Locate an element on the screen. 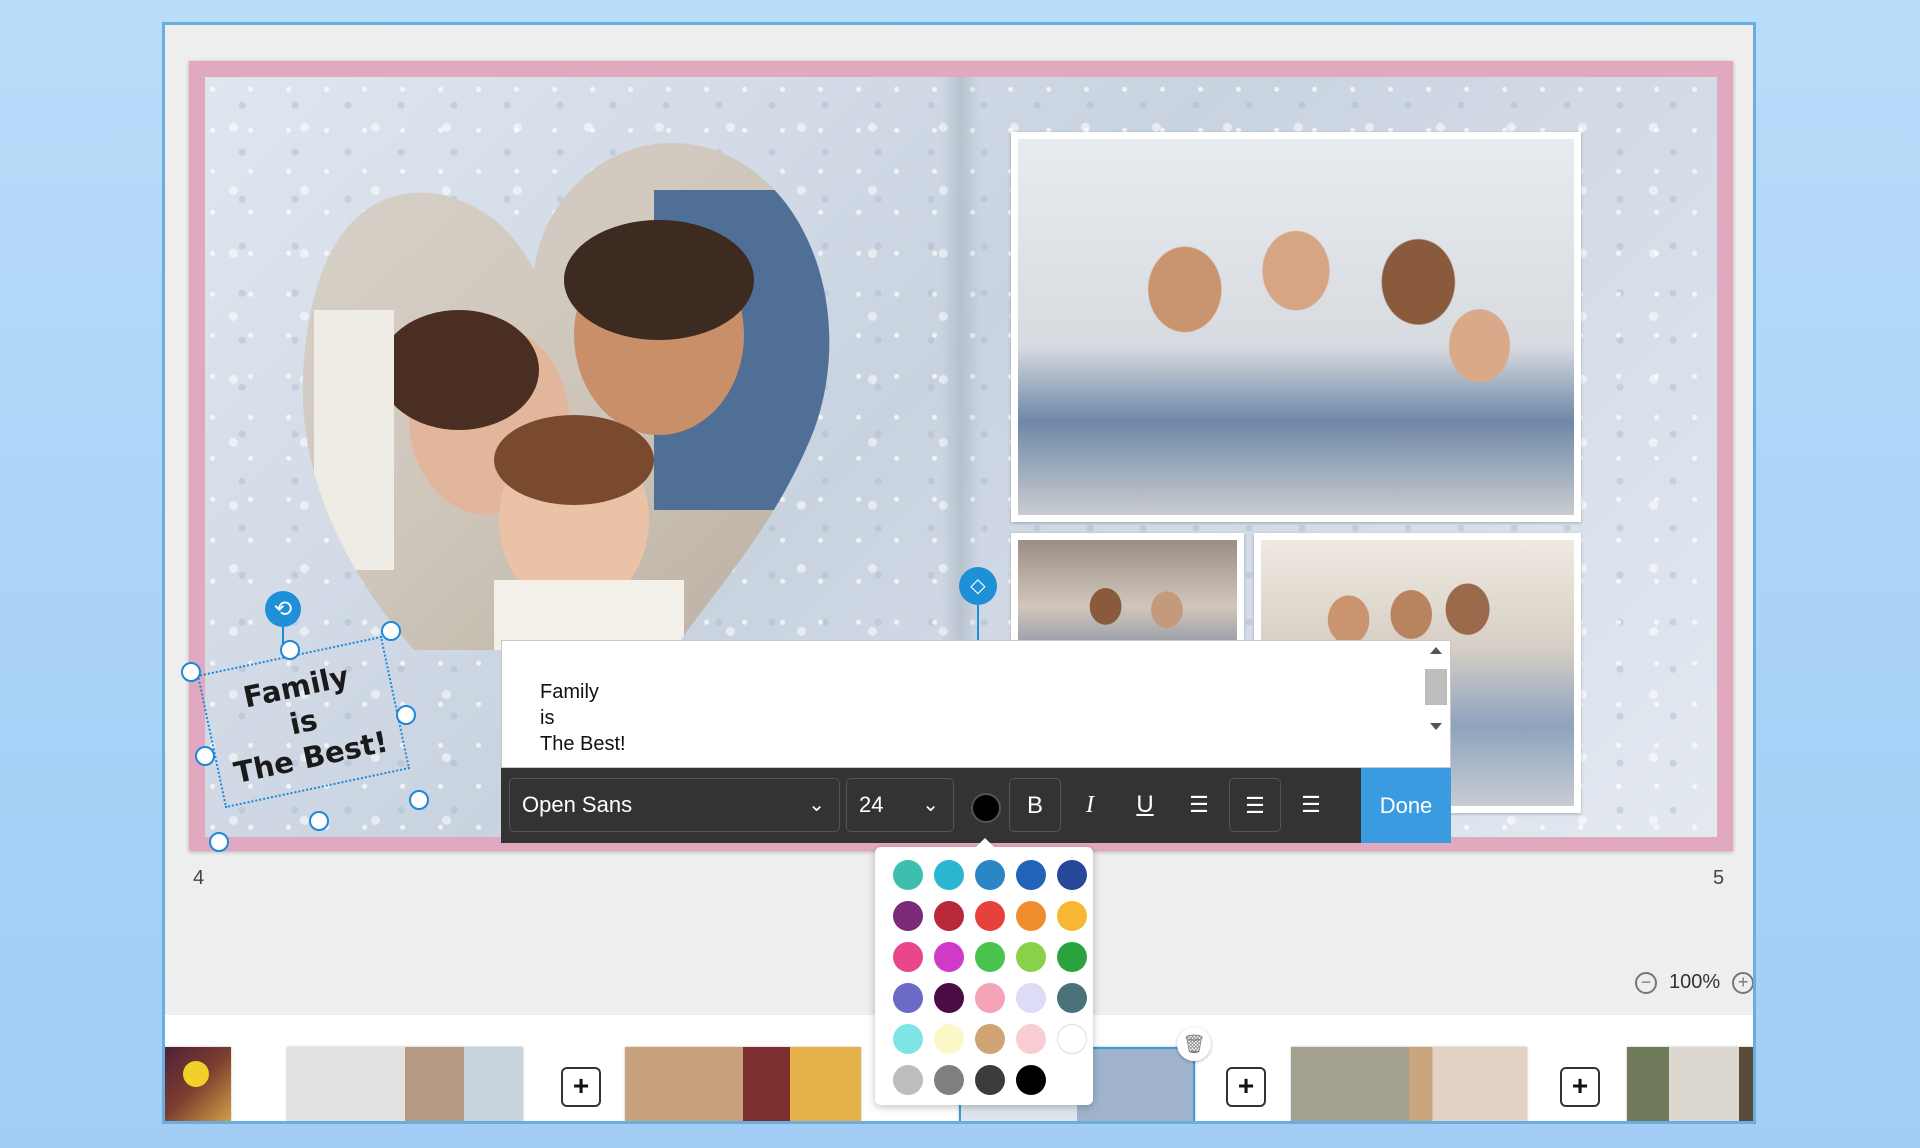 The width and height of the screenshot is (1920, 1148). zoom-out-icon: − is located at coordinates (1646, 982).